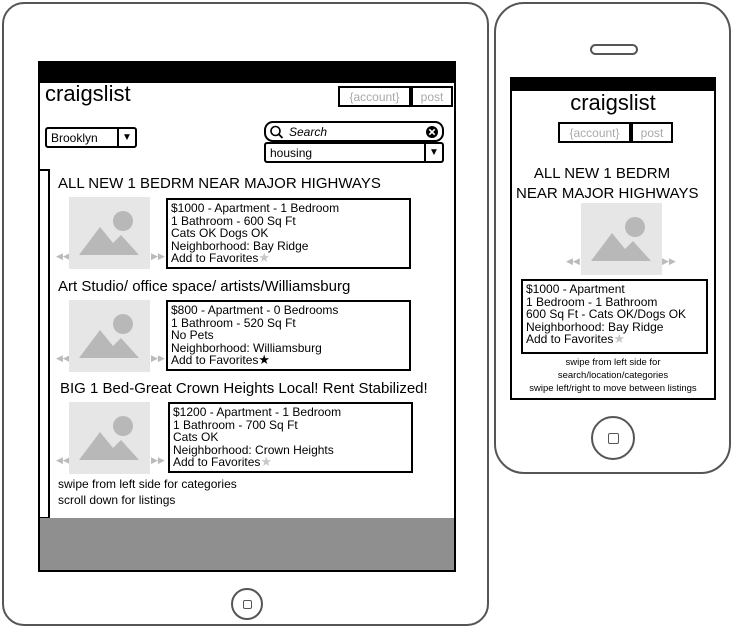  Describe the element at coordinates (607, 193) in the screenshot. I see `phone-listing-title-line2: NEAR MAJOR HIGHWAYS` at that location.